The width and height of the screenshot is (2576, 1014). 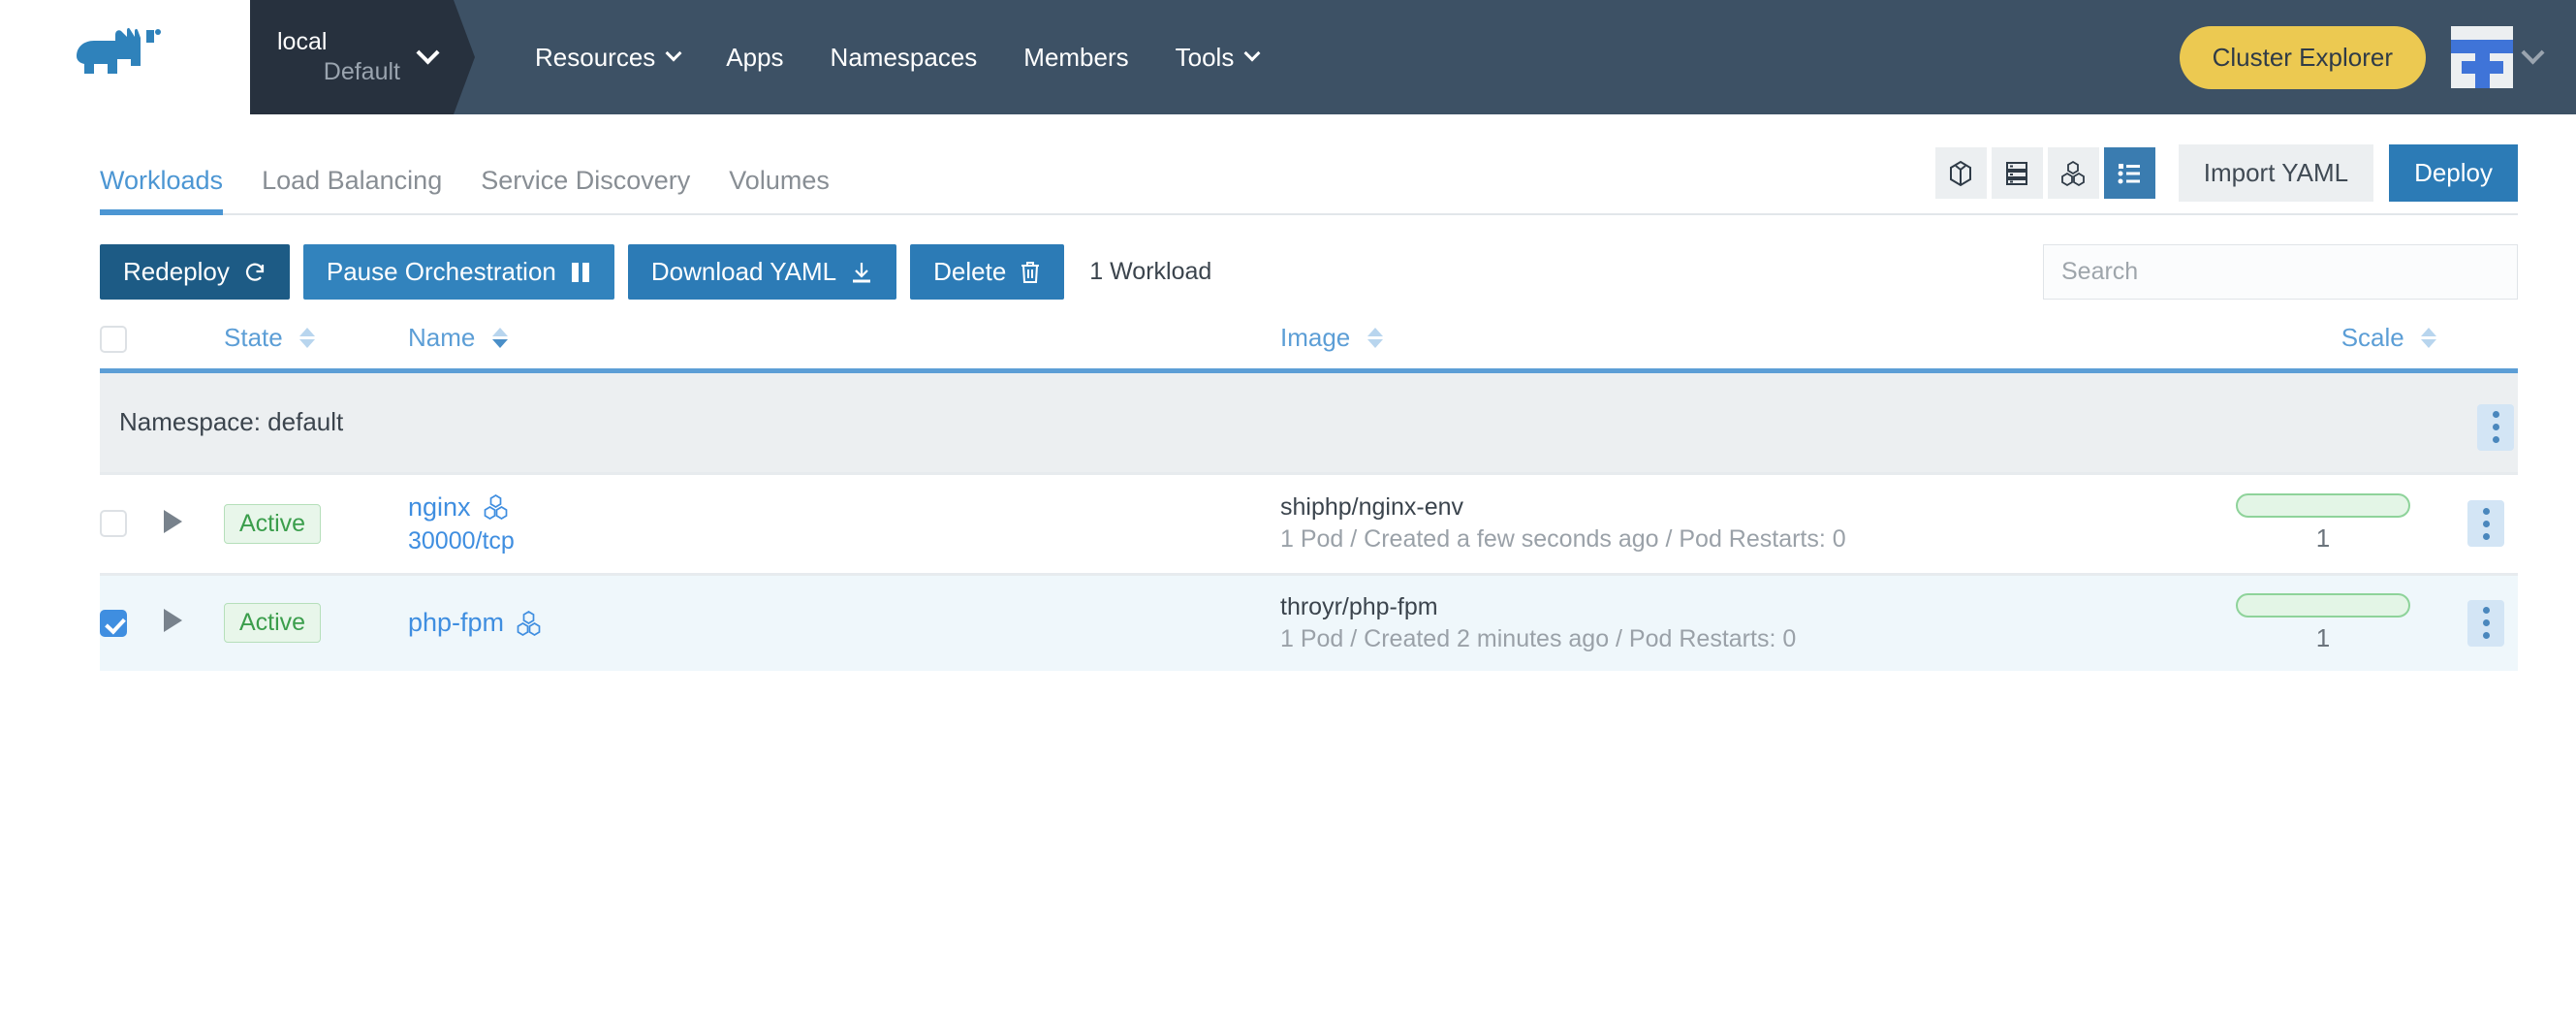 I want to click on redeploy-button: Redeploy, so click(x=195, y=272).